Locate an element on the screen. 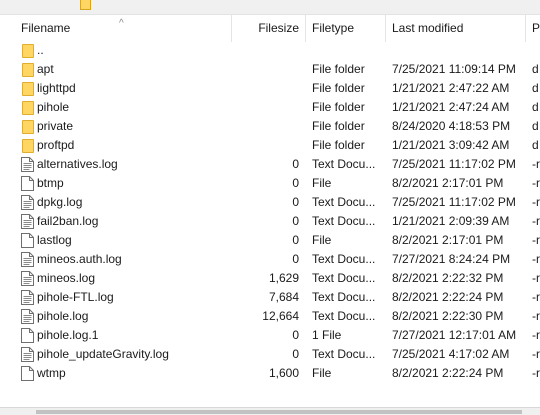 This screenshot has width=540, height=415. file-size: 1,629 is located at coordinates (283, 278).